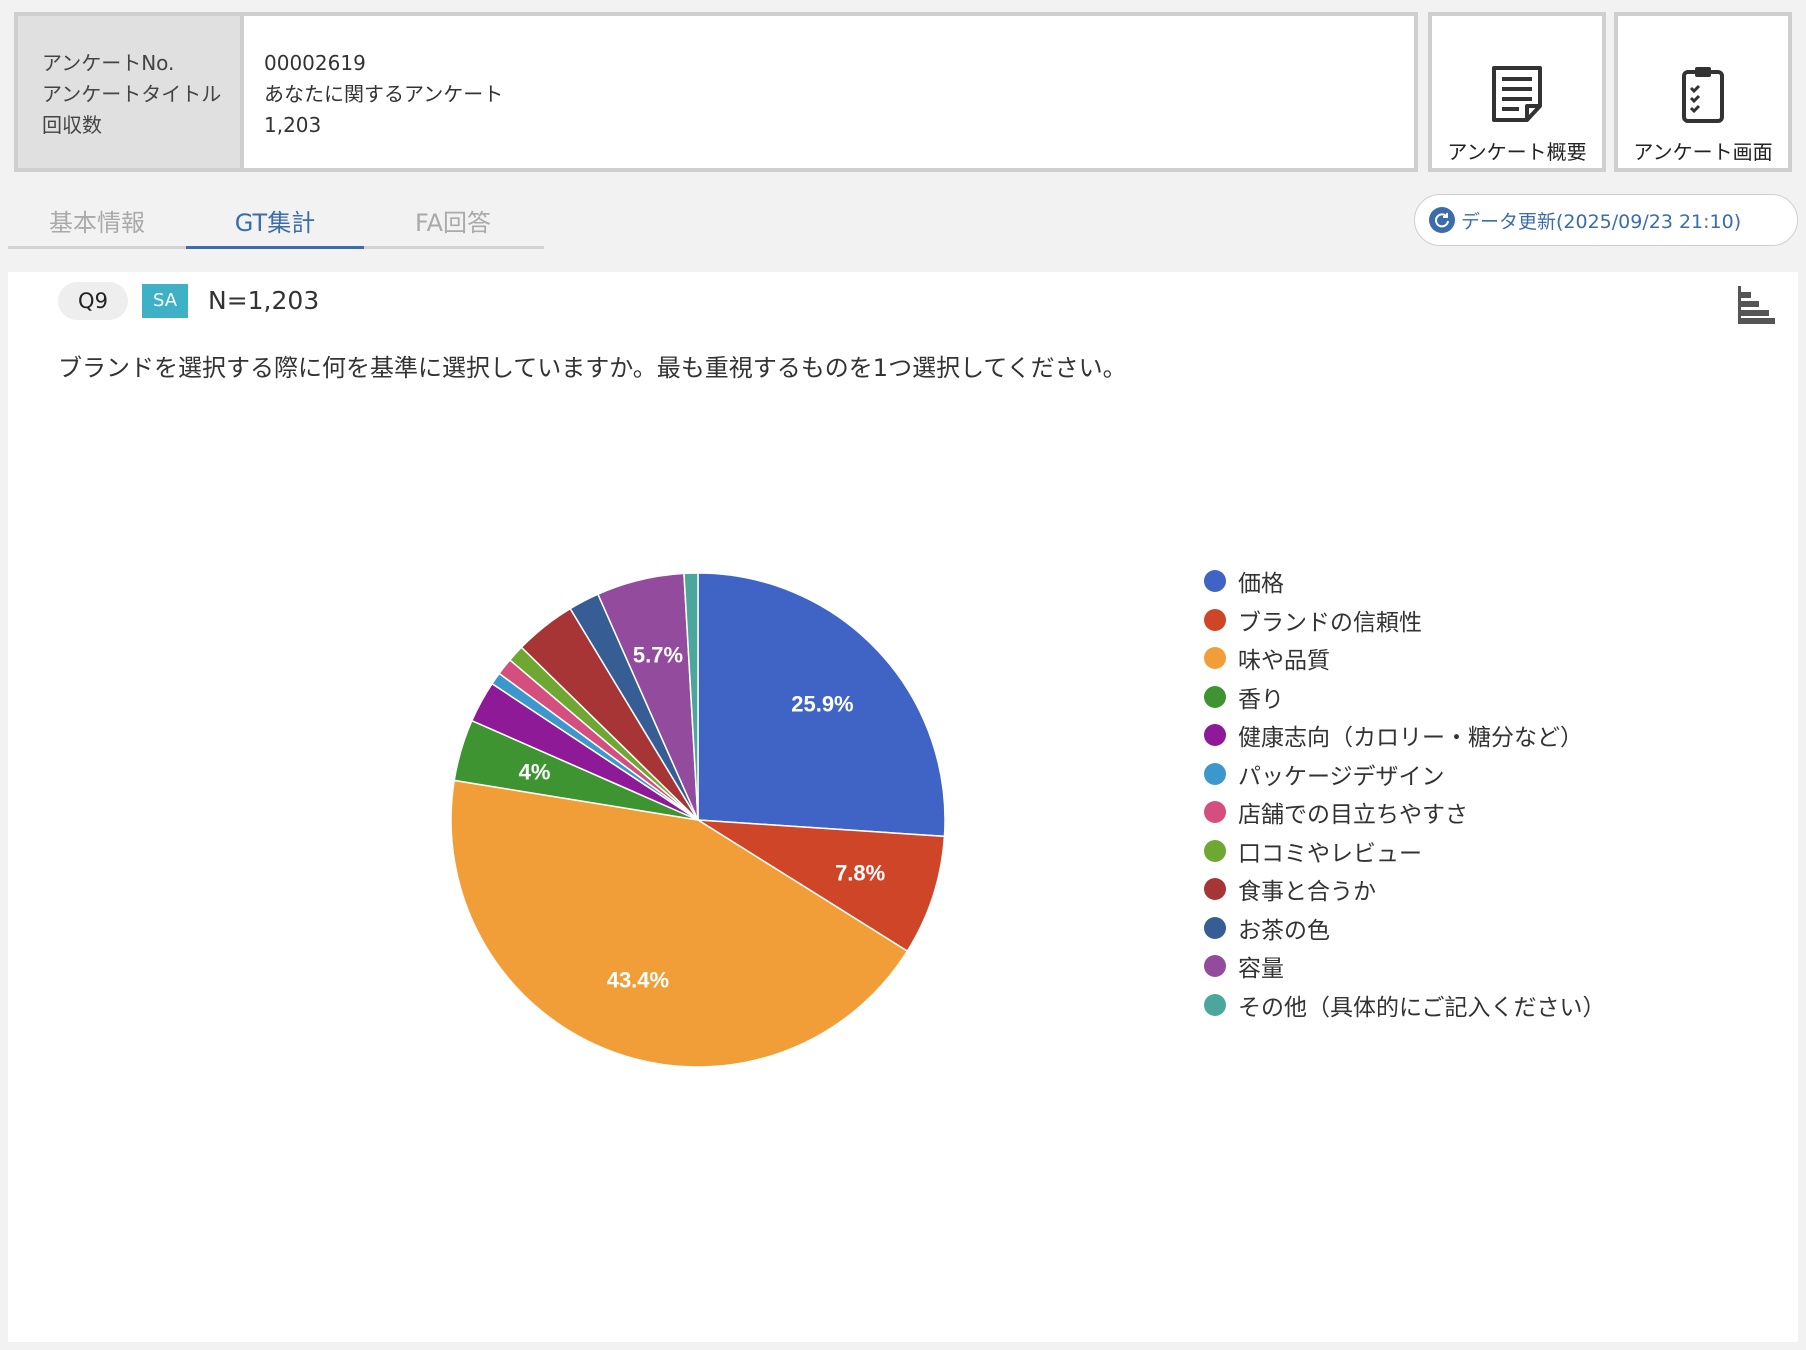 This screenshot has height=1350, width=1806. I want to click on legend-label-10: 容量, so click(1261, 969).